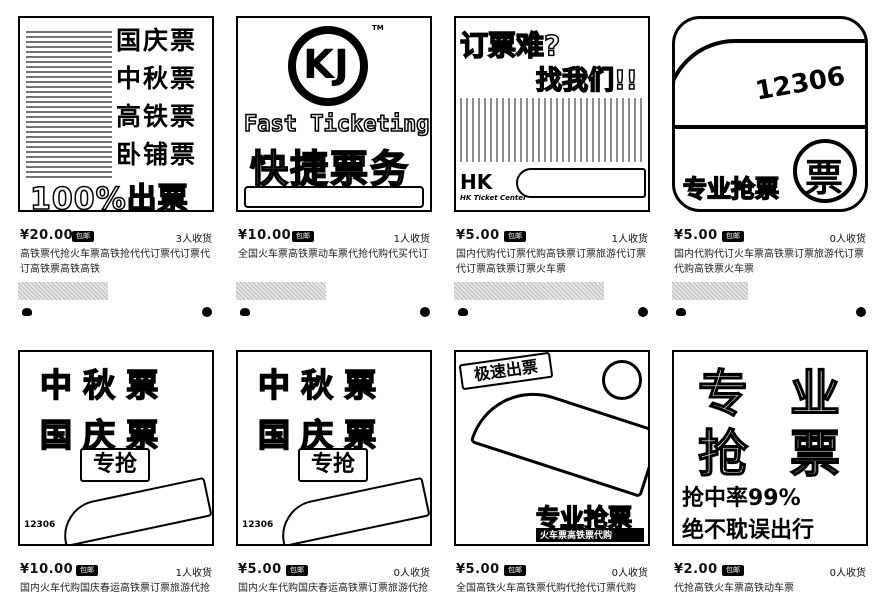 This screenshot has height=601, width=880. I want to click on thumb-headline: 订票难?, so click(510, 45).